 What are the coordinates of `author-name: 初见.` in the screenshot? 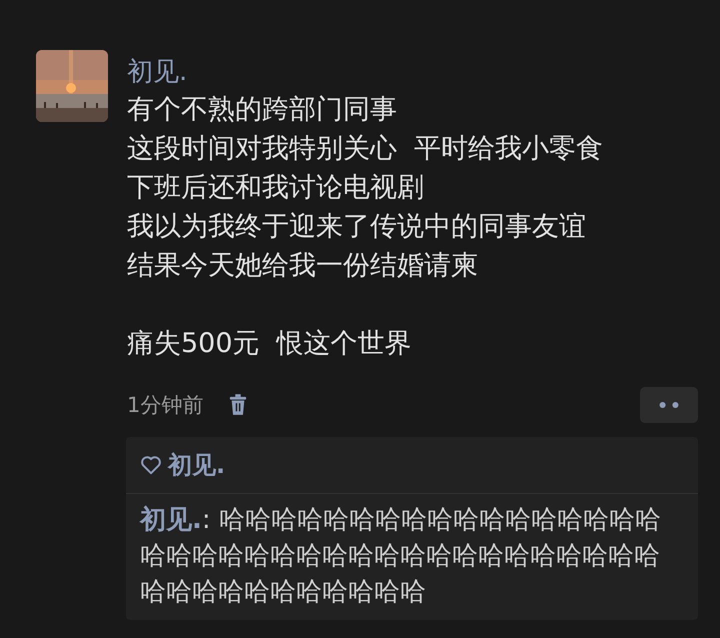 It's located at (157, 72).